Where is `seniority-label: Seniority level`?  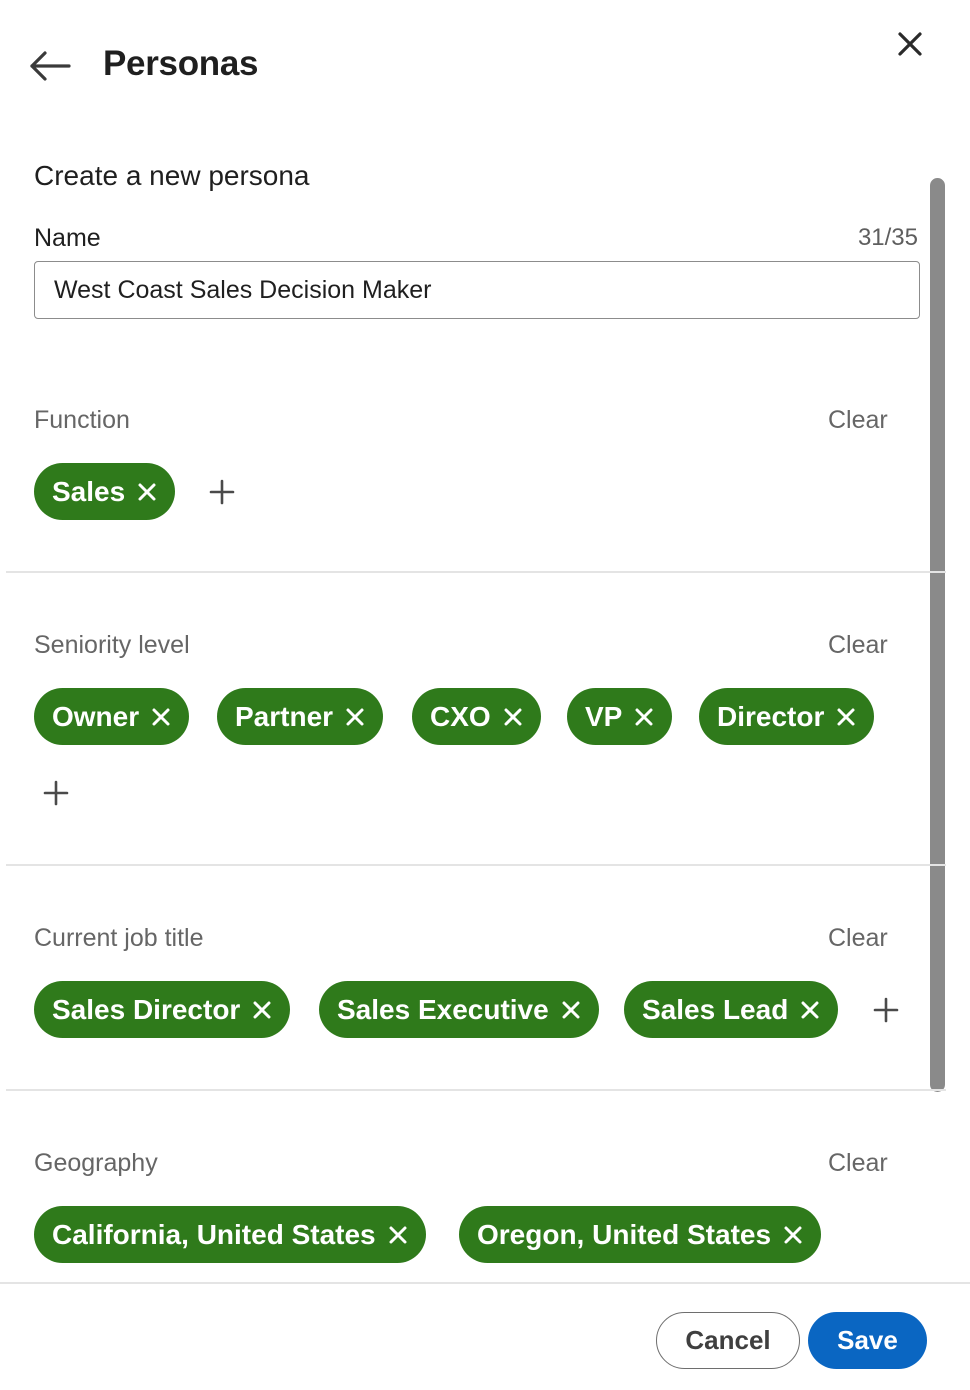
seniority-label: Seniority level is located at coordinates (112, 645).